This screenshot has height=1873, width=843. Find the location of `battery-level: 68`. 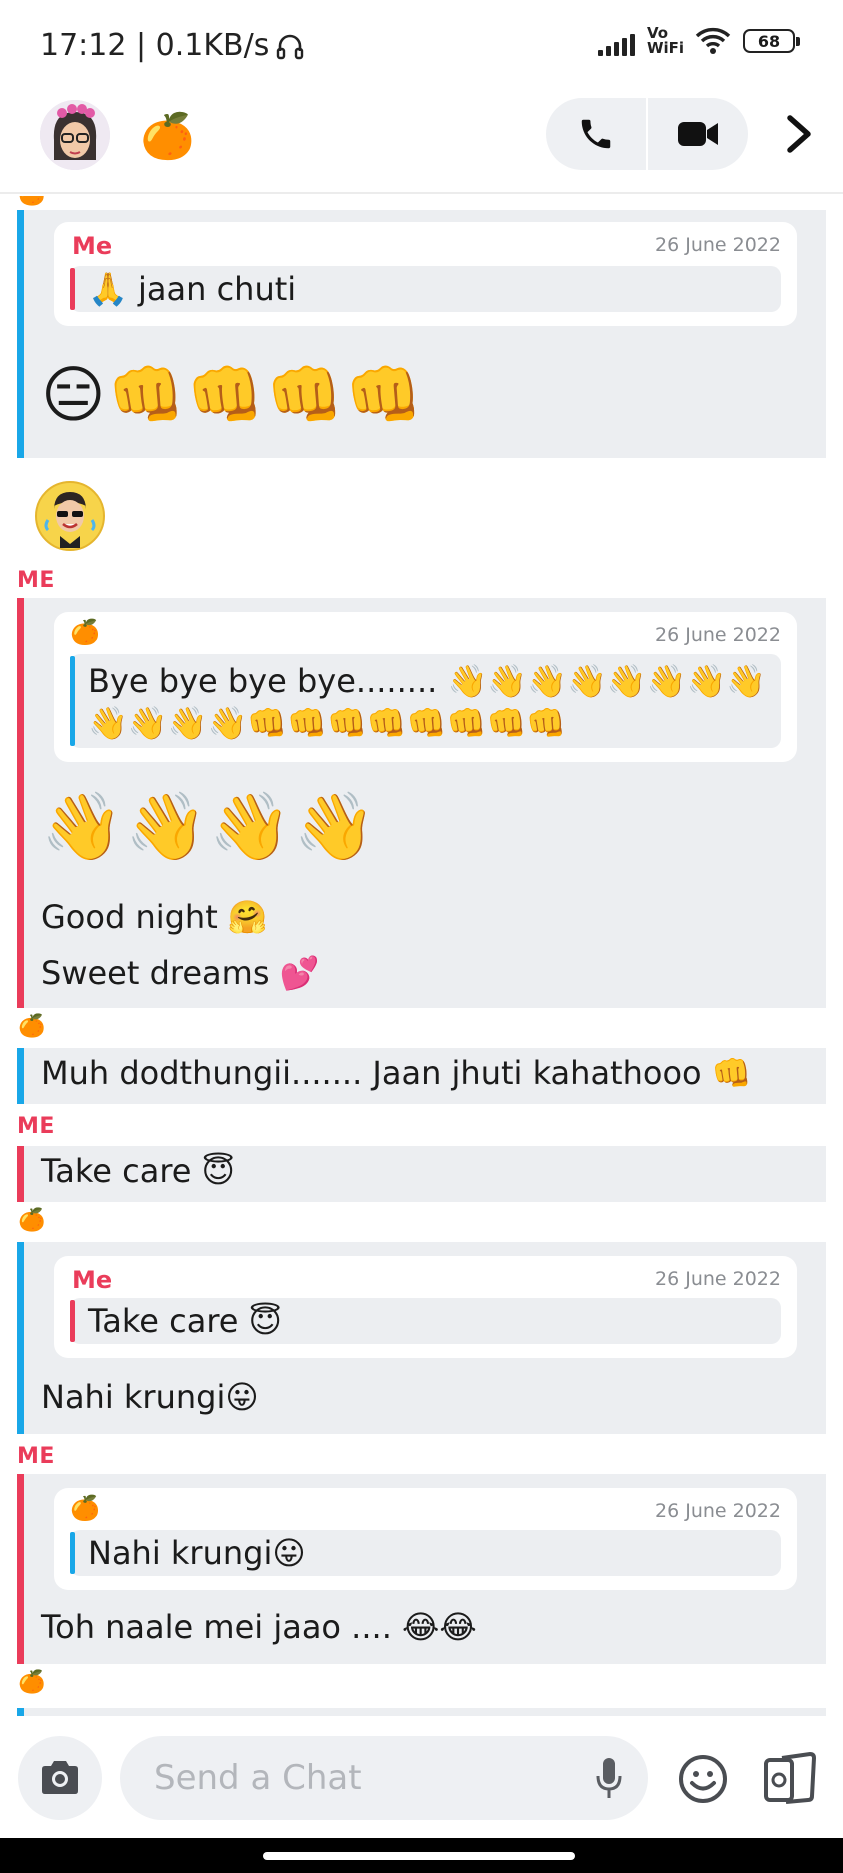

battery-level: 68 is located at coordinates (769, 41).